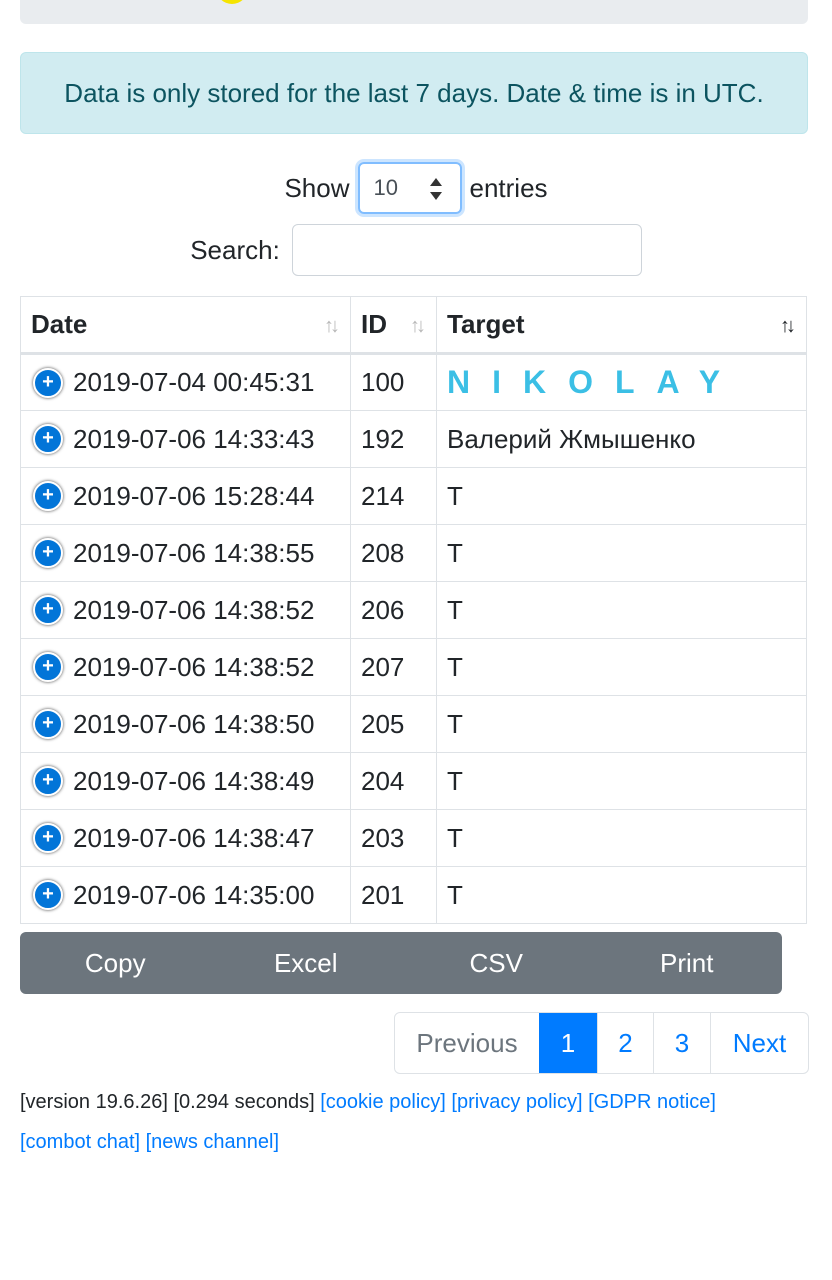 The image size is (832, 1280). Describe the element at coordinates (94, 1102) in the screenshot. I see `version-text: [version 19.6.26]` at that location.